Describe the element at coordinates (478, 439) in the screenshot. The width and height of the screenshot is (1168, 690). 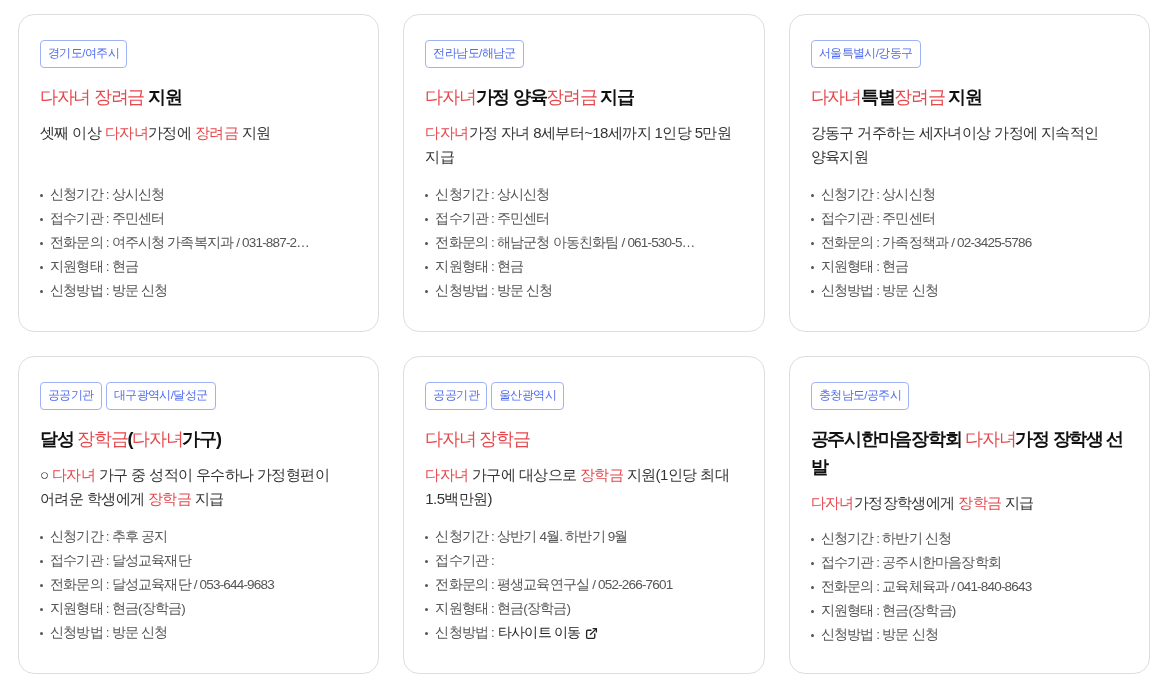
I see `program-title: 다자녀 장학금` at that location.